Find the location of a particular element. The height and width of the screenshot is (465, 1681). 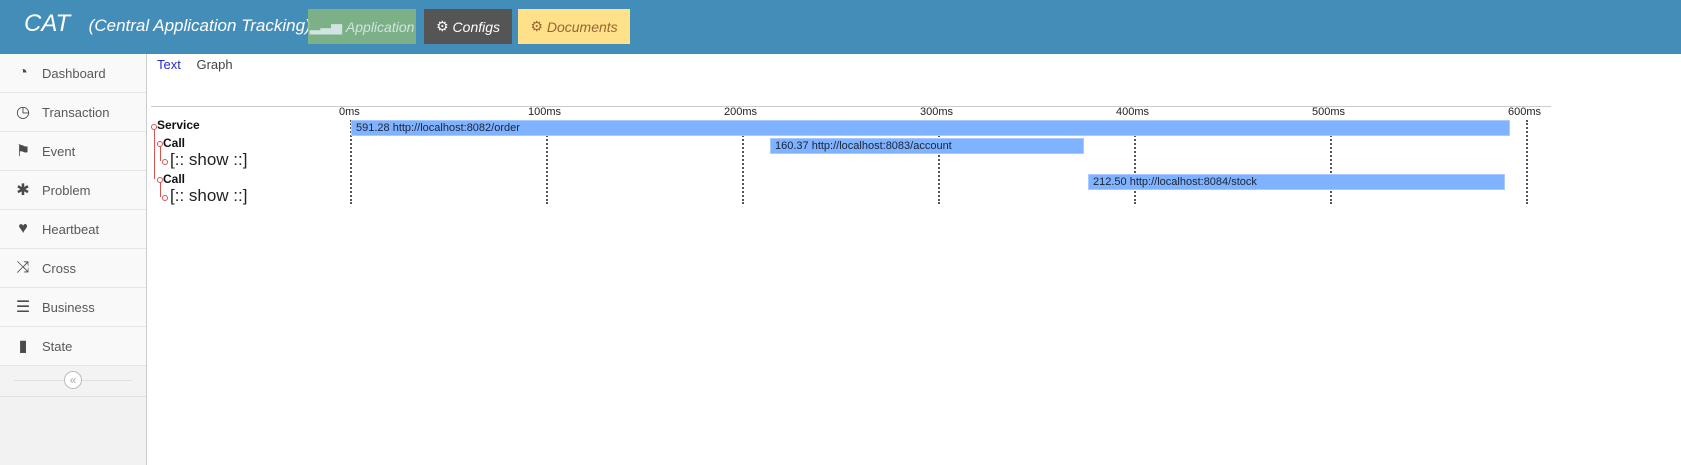

random-icon: ⤨ is located at coordinates (23, 267).